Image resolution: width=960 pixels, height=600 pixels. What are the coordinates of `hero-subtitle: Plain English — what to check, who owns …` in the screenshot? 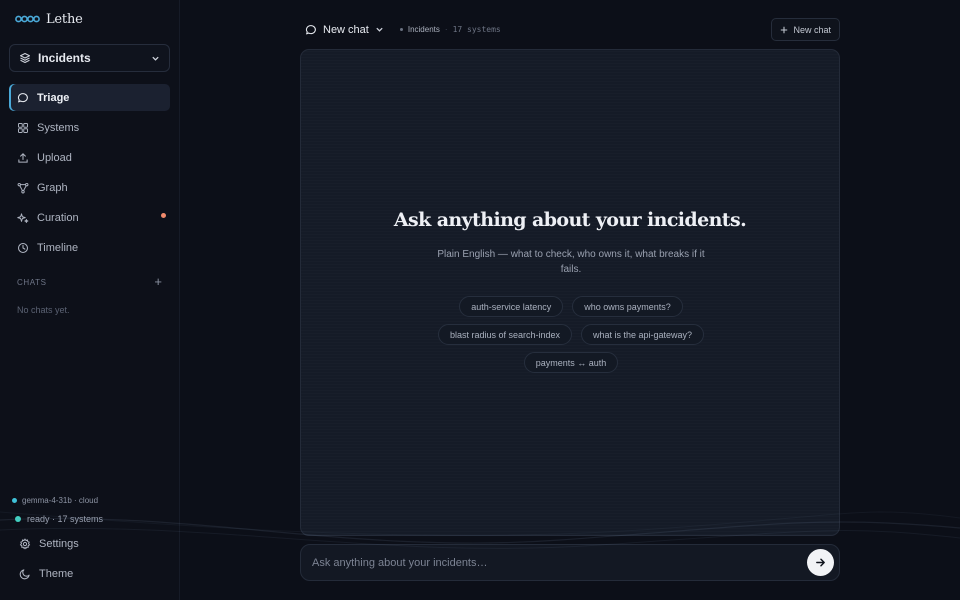 It's located at (571, 262).